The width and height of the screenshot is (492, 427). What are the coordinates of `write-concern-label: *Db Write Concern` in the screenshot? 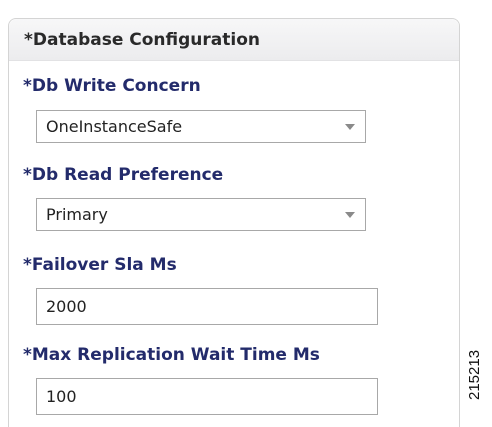 It's located at (112, 86).